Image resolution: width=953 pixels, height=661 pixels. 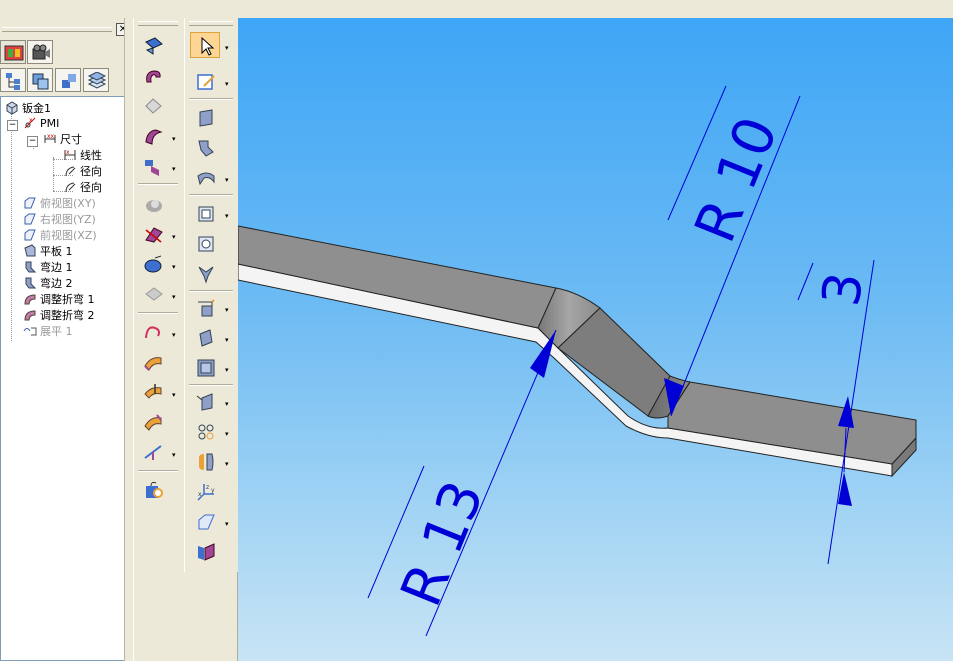 What do you see at coordinates (152, 451) in the screenshot?
I see `break-corner-button` at bounding box center [152, 451].